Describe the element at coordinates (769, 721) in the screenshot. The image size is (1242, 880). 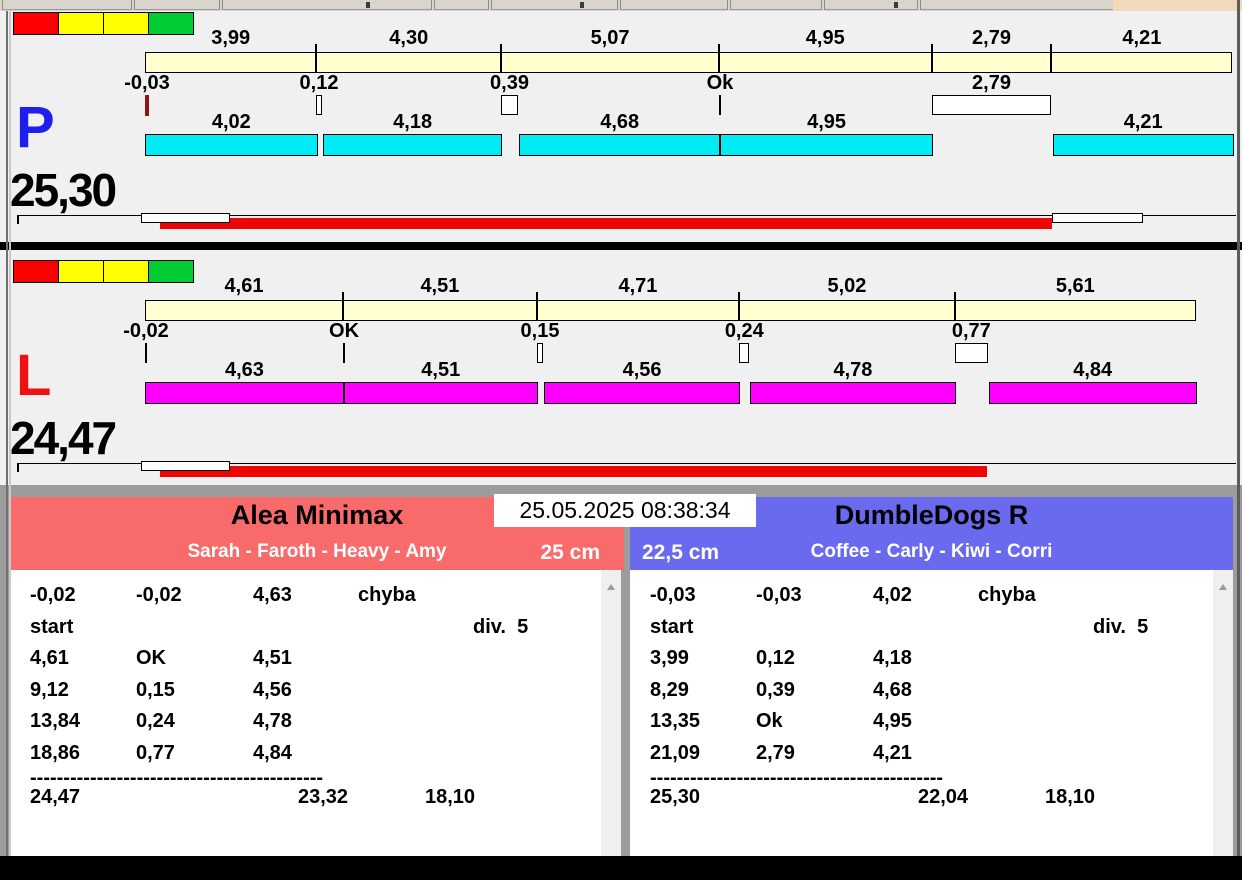
I see `table-cell-fault: Ok` at that location.